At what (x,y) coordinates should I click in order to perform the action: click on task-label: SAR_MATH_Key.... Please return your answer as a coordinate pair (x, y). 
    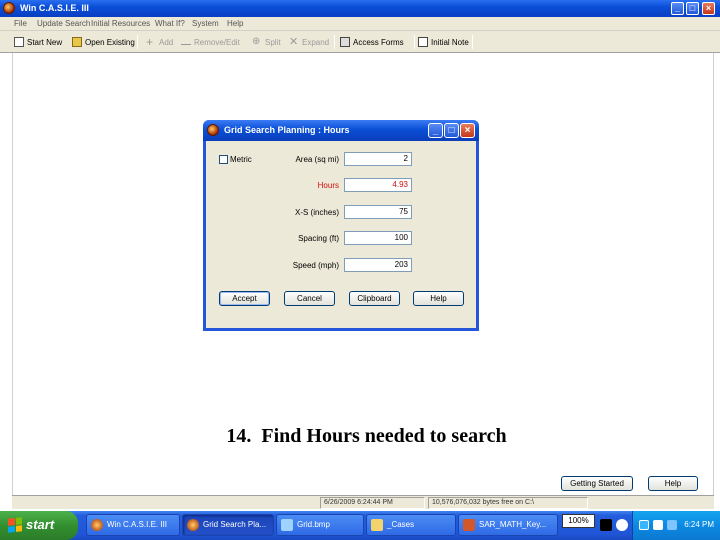
    Looking at the image, I should click on (513, 524).